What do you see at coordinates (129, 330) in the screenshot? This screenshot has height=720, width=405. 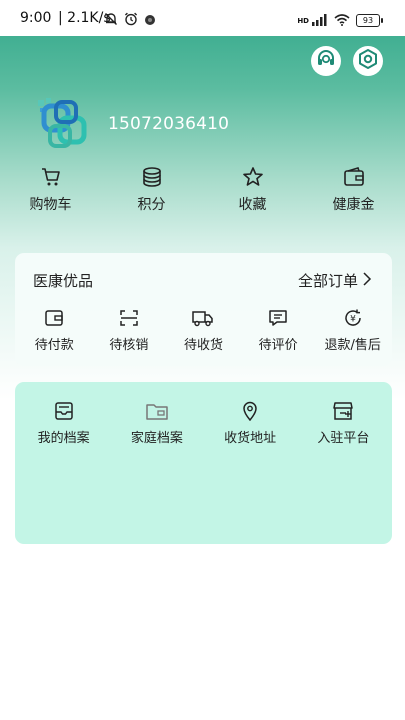 I see `order-status-pending-verification: 待核销` at bounding box center [129, 330].